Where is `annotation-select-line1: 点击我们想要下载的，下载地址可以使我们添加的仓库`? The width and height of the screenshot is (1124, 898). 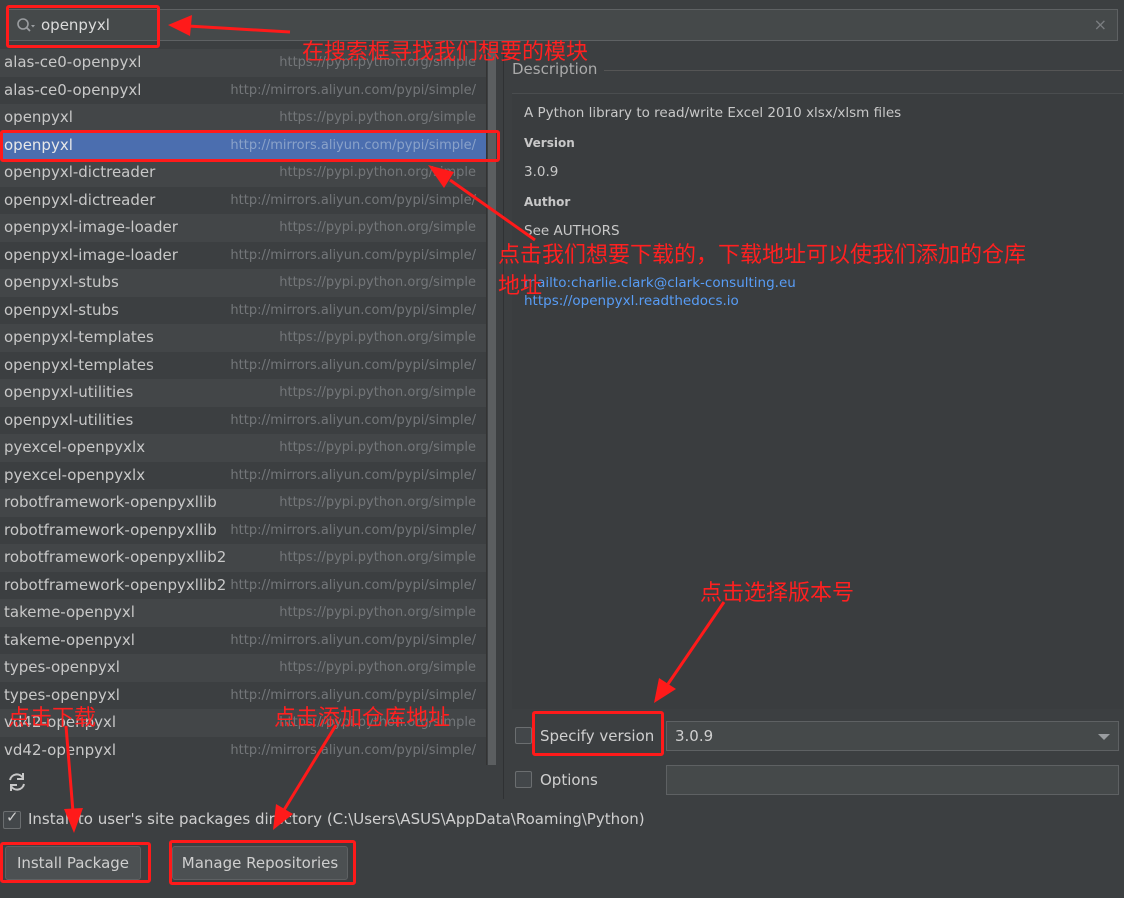 annotation-select-line1: 点击我们想要下载的，下载地址可以使我们添加的仓库 is located at coordinates (762, 255).